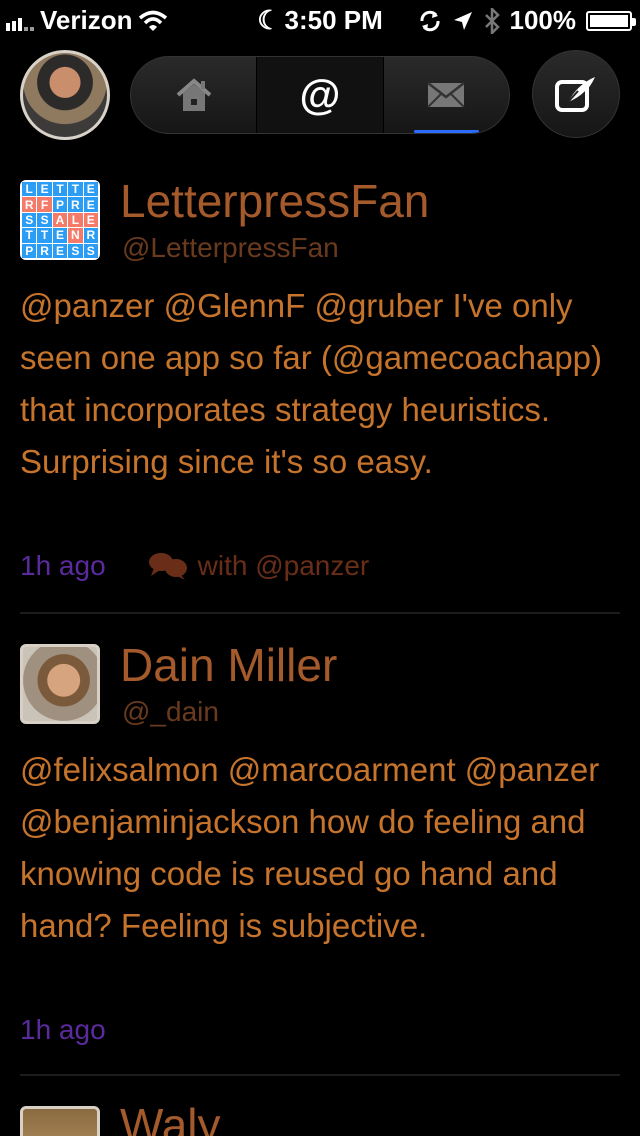  Describe the element at coordinates (283, 565) in the screenshot. I see `conversation-label: with @panzer` at that location.